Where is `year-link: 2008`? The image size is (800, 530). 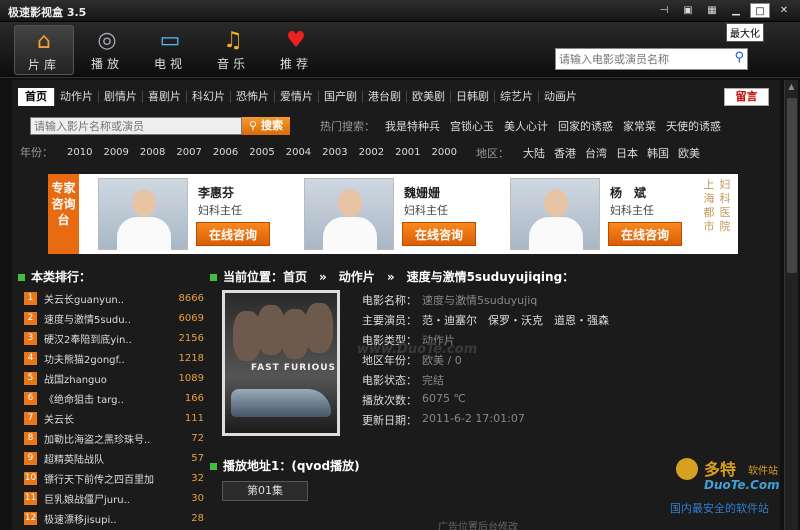
year-link: 2008 is located at coordinates (152, 152).